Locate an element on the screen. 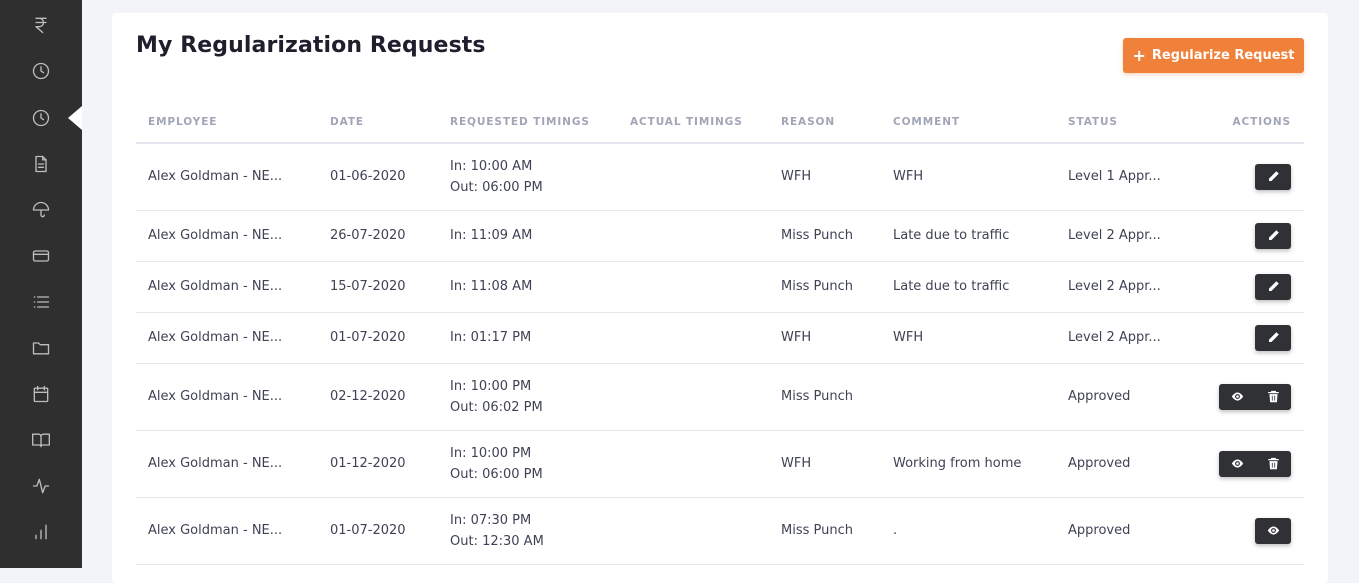 Image resolution: width=1359 pixels, height=583 pixels. regularize-request-button: + Regularize Request is located at coordinates (1213, 55).